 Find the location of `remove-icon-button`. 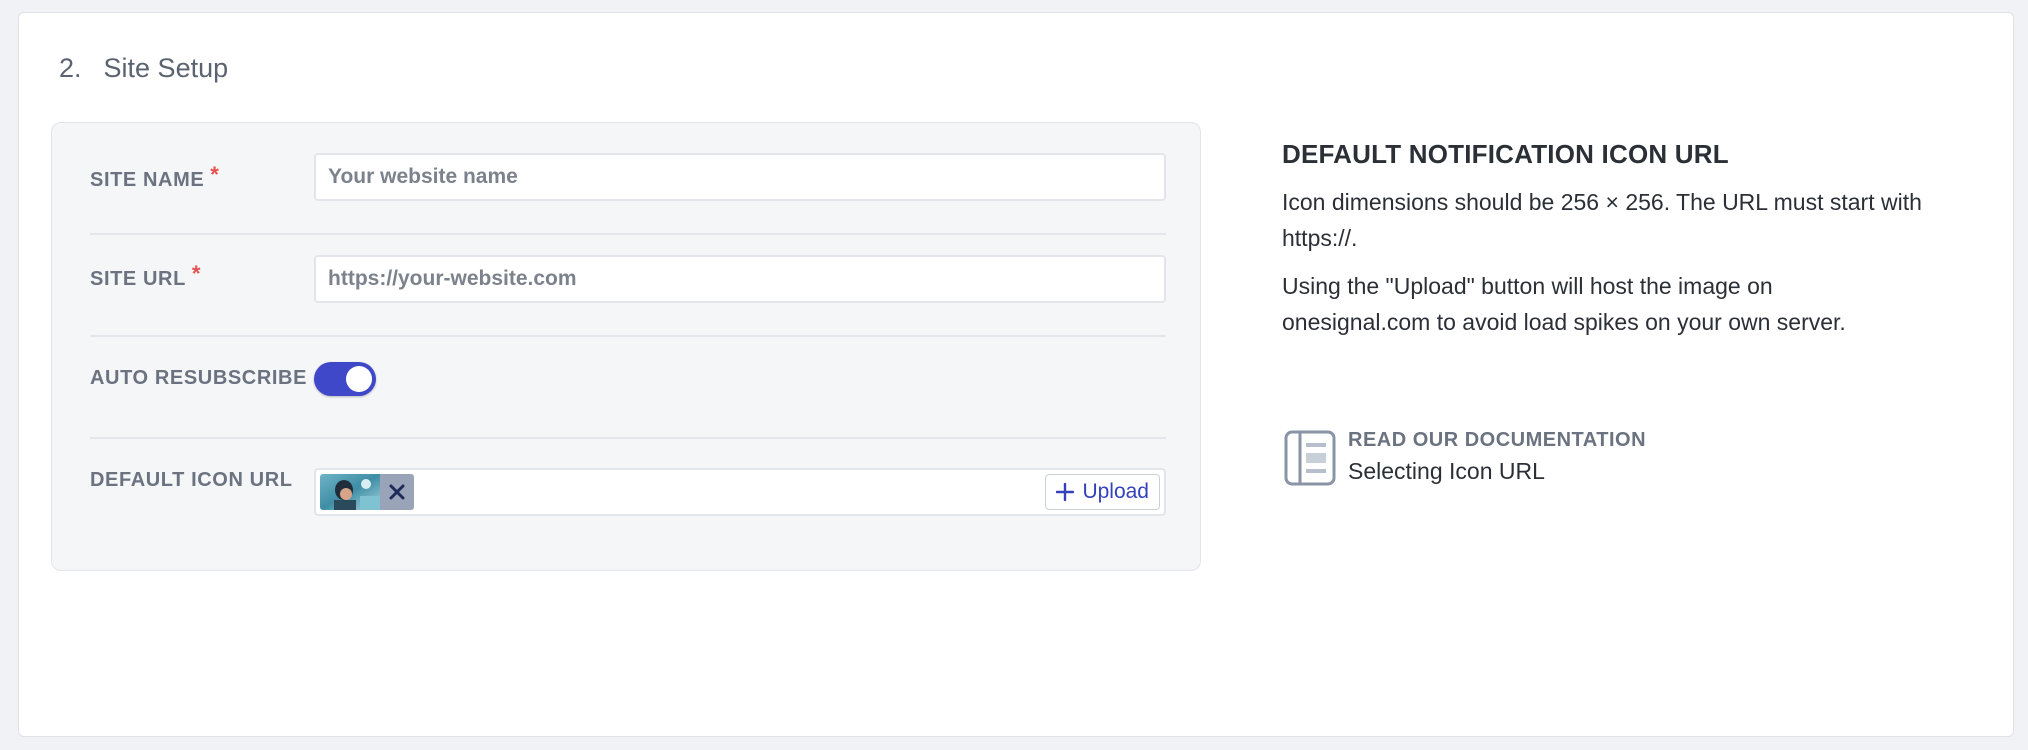

remove-icon-button is located at coordinates (397, 492).